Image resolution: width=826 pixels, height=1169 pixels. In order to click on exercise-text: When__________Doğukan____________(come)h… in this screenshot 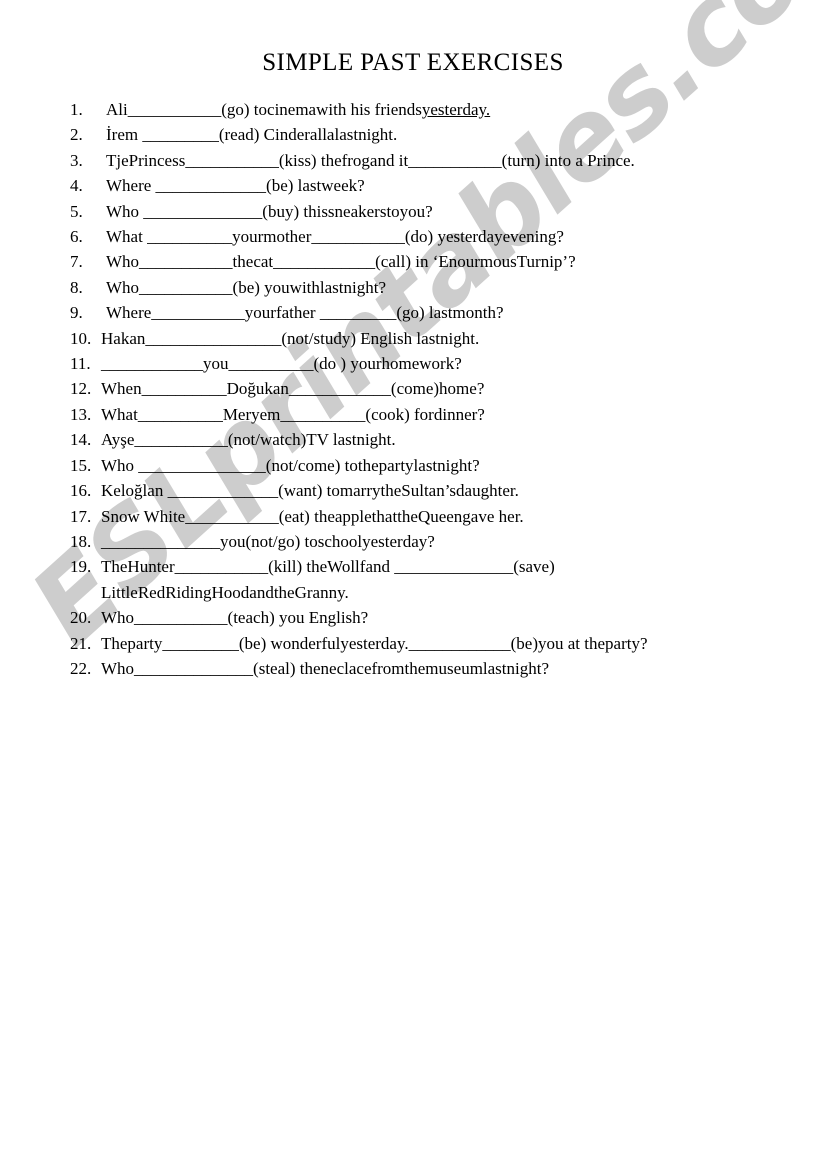, I will do `click(293, 389)`.